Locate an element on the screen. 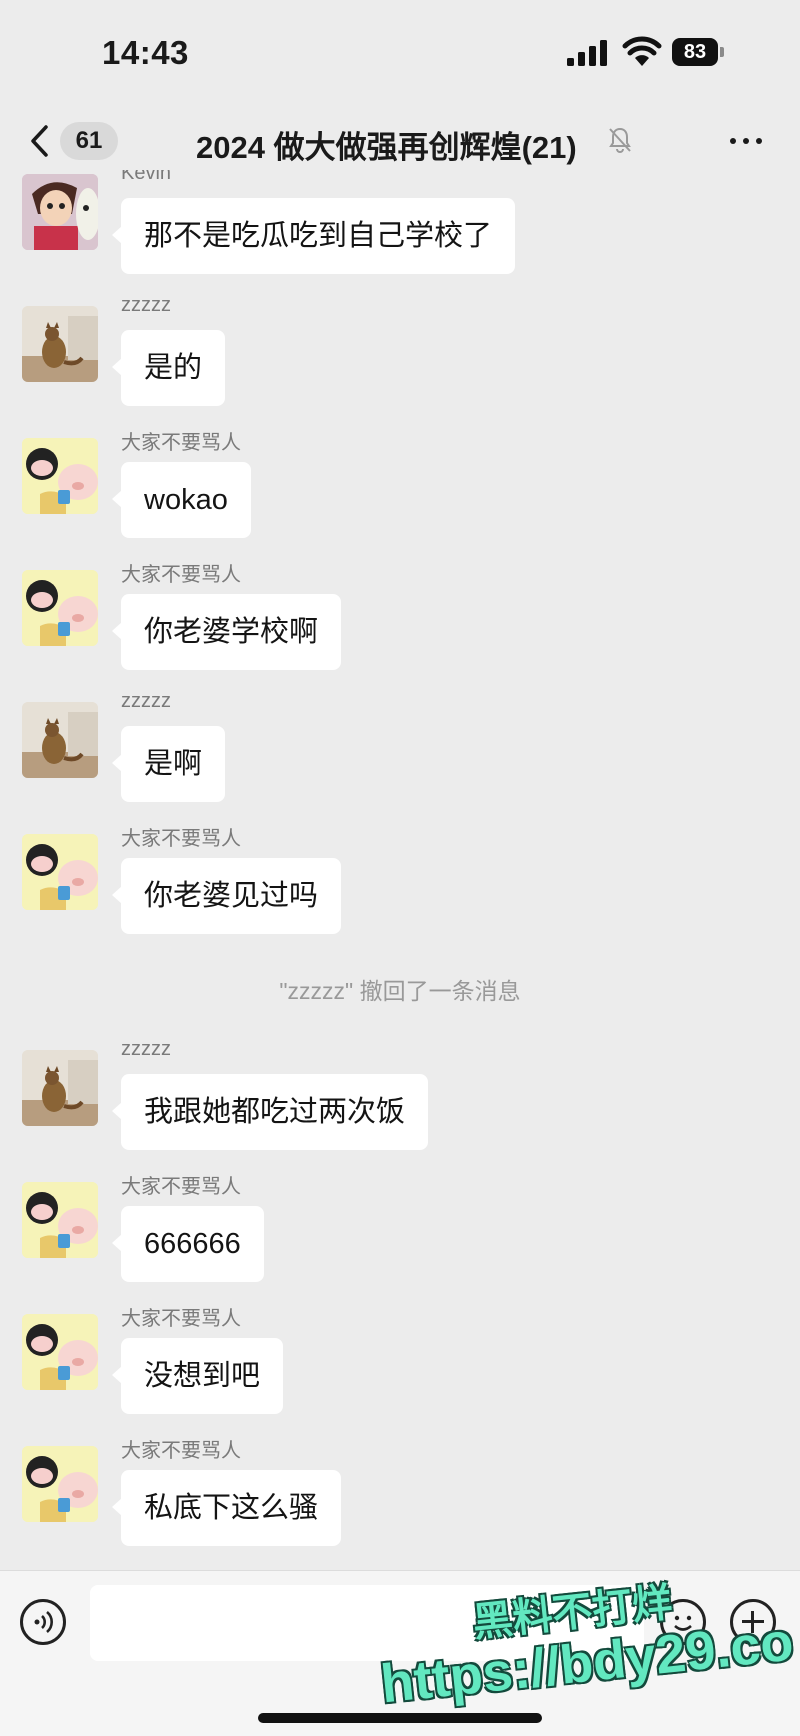 The width and height of the screenshot is (800, 1736). cellular-signal-icon is located at coordinates (587, 53).